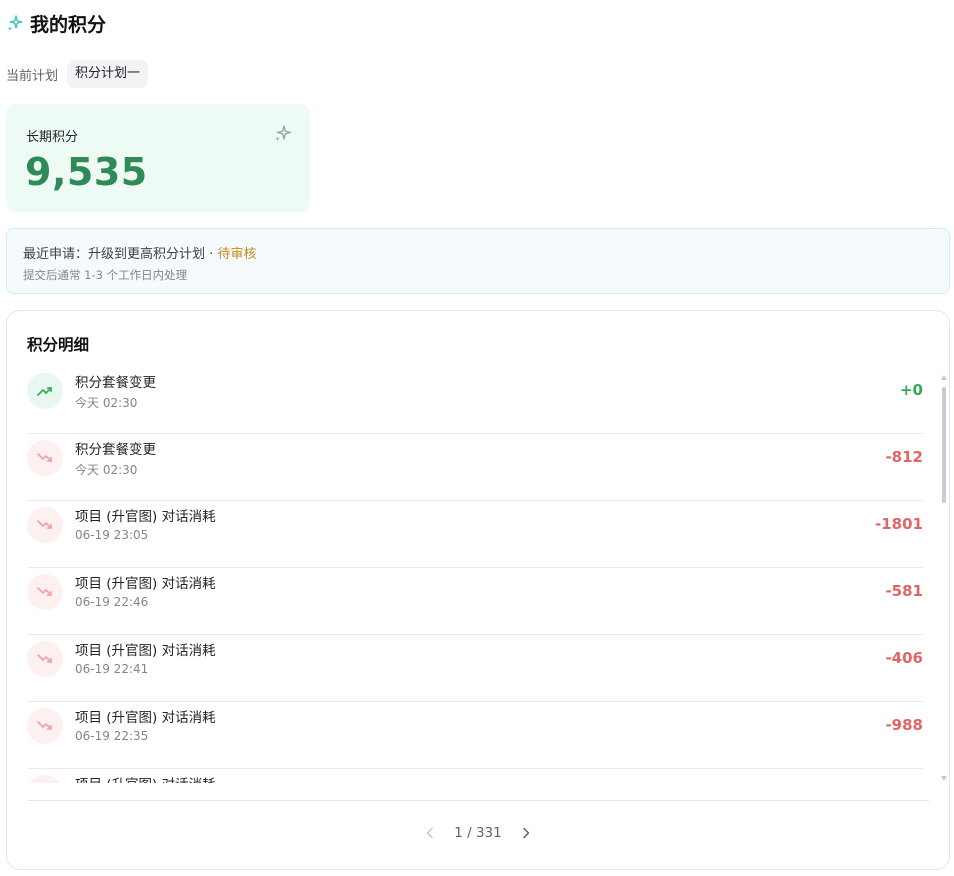  Describe the element at coordinates (112, 602) in the screenshot. I see `item-time: 06-19 22:46` at that location.